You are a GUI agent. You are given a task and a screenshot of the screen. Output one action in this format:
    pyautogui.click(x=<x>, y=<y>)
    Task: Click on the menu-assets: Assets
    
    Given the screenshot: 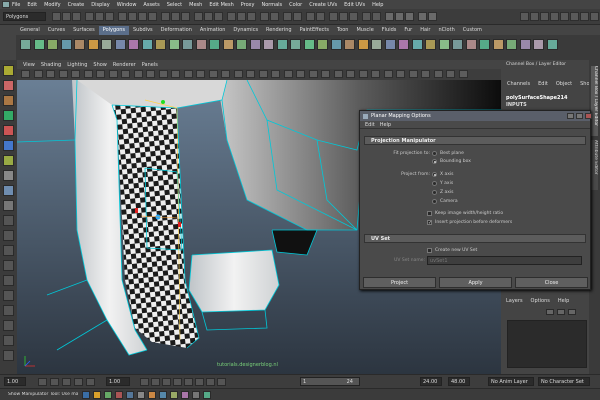 What is the action you would take?
    pyautogui.click(x=151, y=5)
    